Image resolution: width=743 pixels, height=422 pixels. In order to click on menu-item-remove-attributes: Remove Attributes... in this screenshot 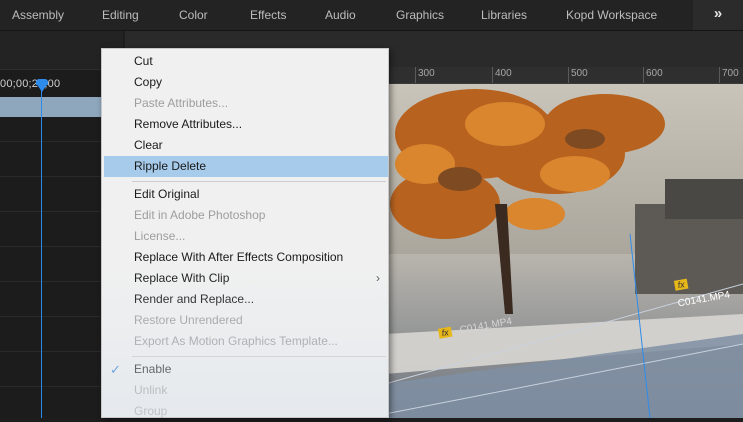, I will do `click(246, 124)`.